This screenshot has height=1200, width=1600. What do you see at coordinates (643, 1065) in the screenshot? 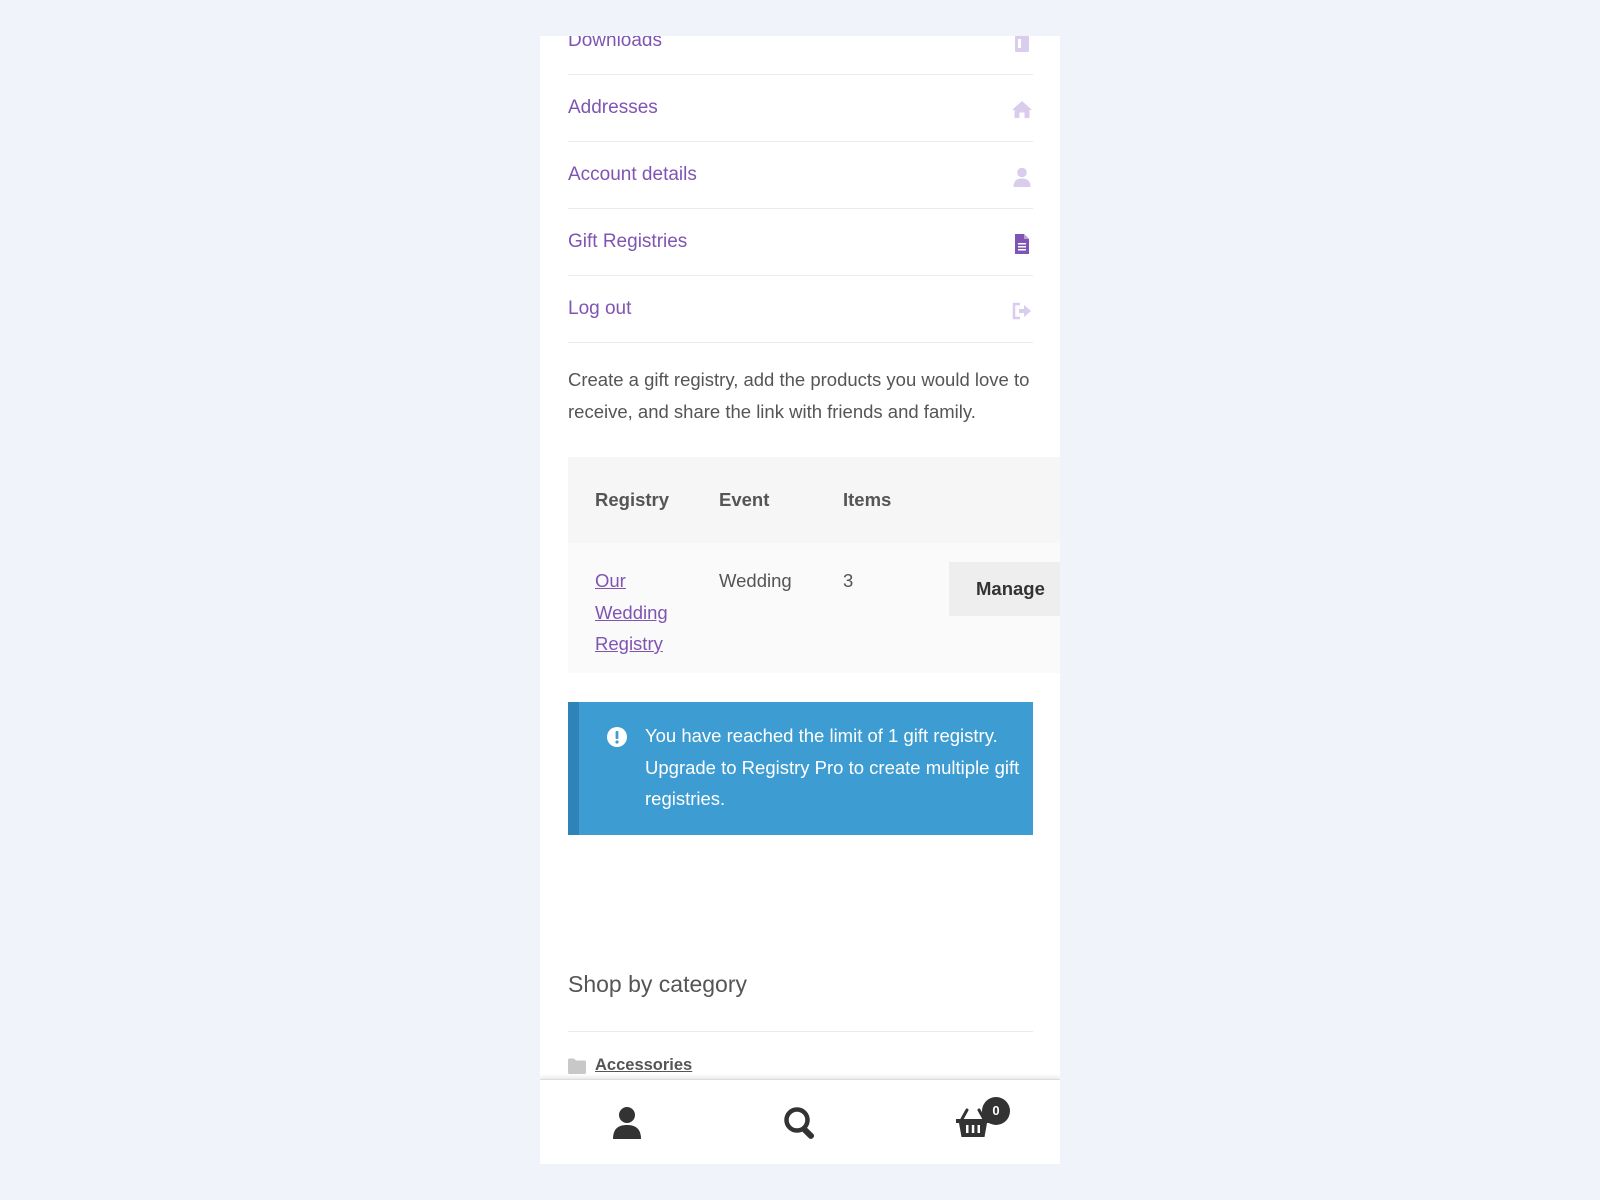
I see `category-link: Accessories` at bounding box center [643, 1065].